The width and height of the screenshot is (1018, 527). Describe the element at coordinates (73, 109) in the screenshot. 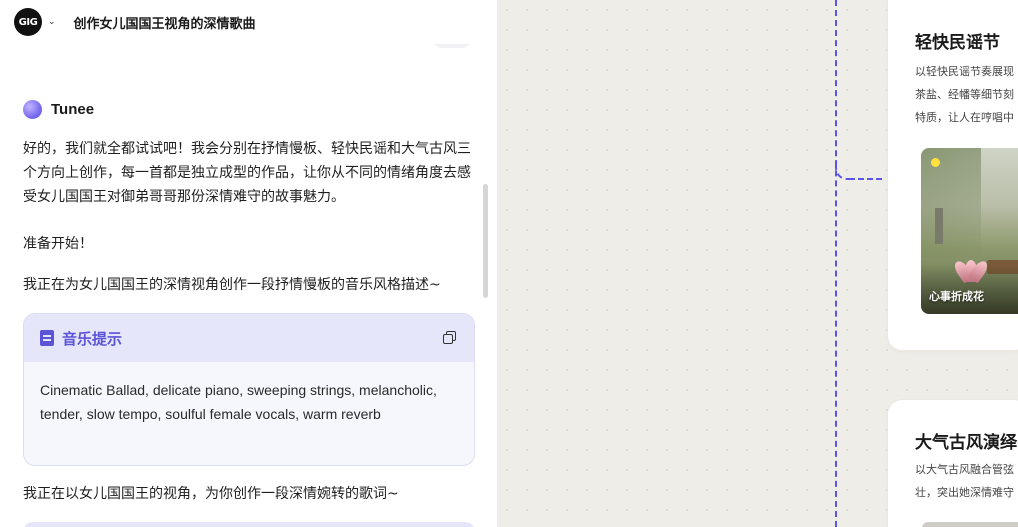

I see `agent-name: Tunee` at that location.